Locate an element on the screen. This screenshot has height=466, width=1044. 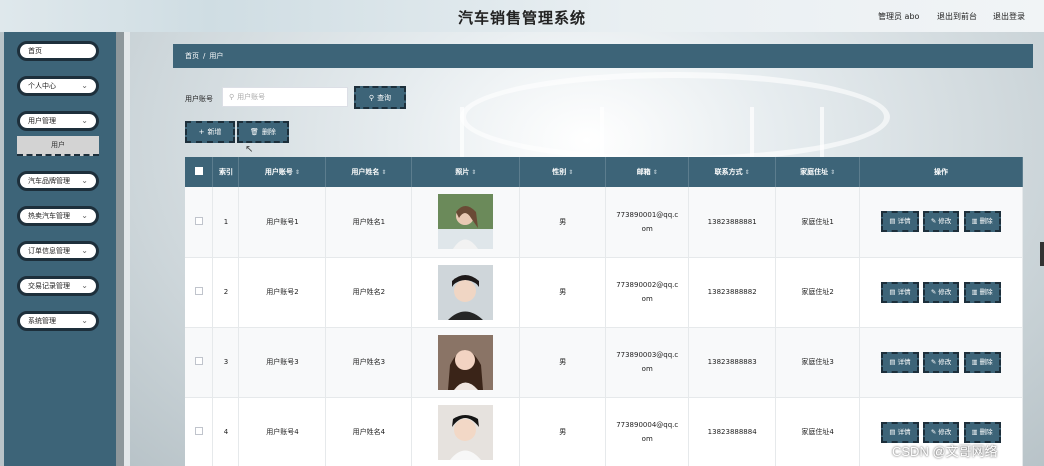
cell-address: 家庭住址4 is located at coordinates (818, 431).